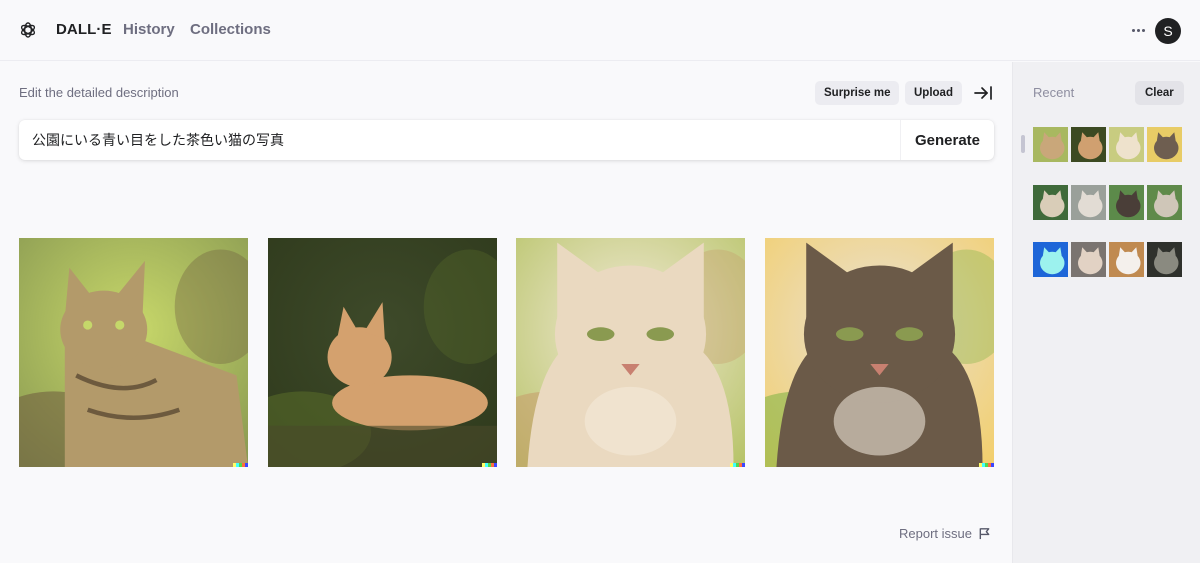  I want to click on recent-sidebar: Recent Clear, so click(1106, 312).